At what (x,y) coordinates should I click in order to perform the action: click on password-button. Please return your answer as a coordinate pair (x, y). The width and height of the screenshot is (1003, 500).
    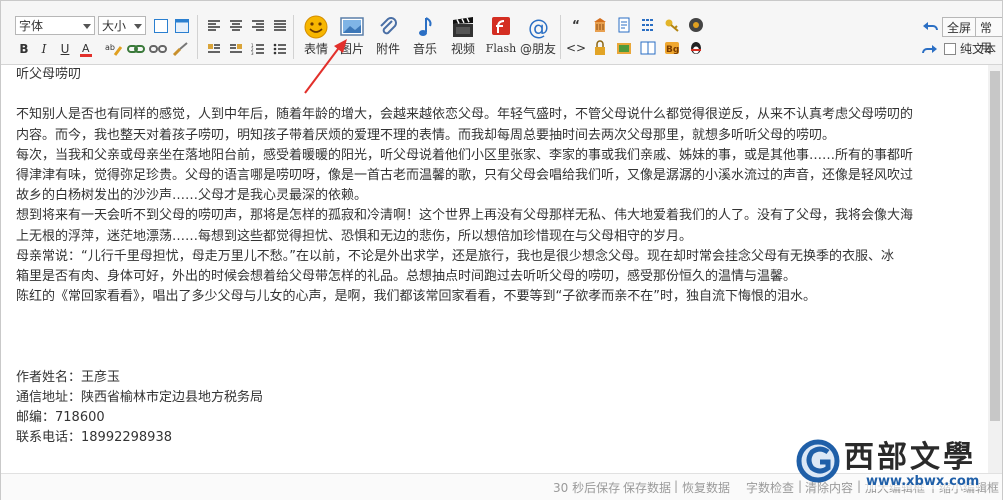
    Looking at the image, I should click on (672, 25).